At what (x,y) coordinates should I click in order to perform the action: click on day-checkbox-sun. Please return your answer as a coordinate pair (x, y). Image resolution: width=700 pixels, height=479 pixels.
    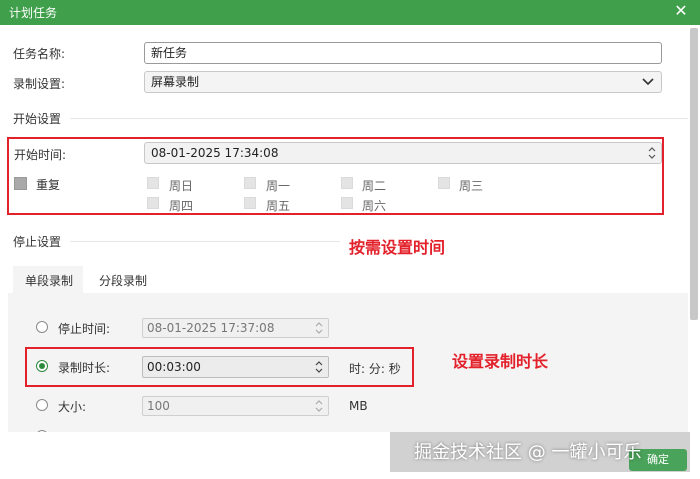
    Looking at the image, I should click on (153, 183).